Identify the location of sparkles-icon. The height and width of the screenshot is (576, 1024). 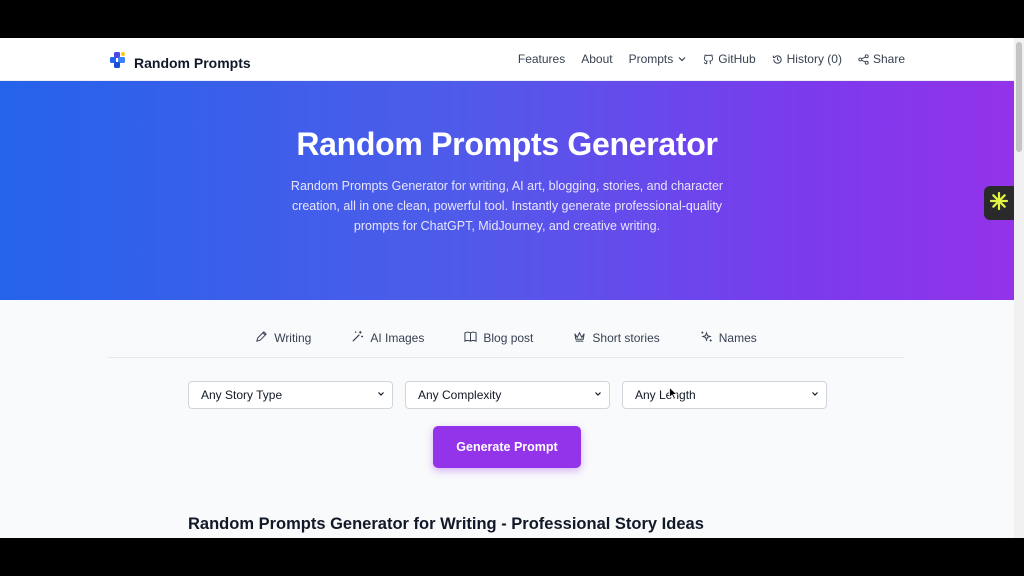
(706, 338).